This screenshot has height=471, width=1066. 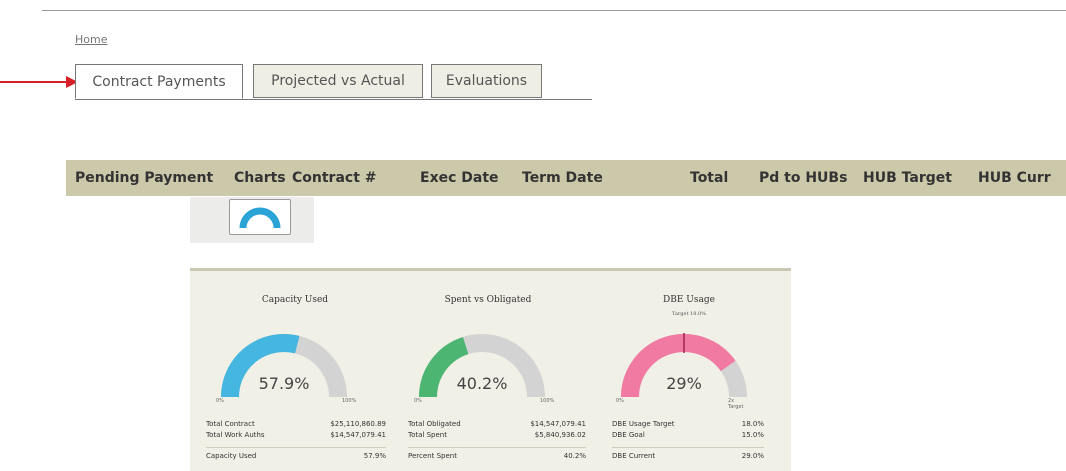 I want to click on tab-contract-payments: Contract Payments, so click(x=159, y=81).